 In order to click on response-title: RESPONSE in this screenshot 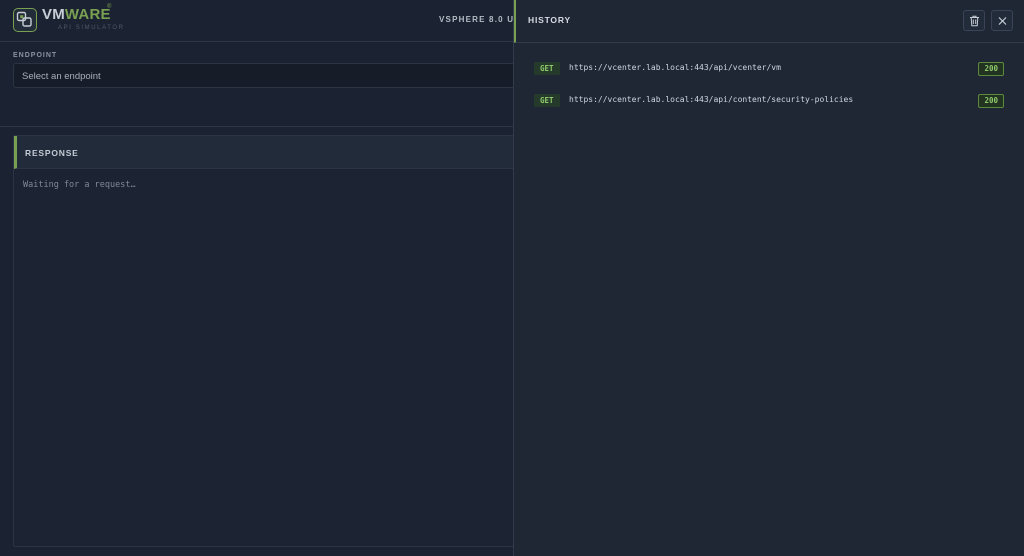, I will do `click(52, 153)`.